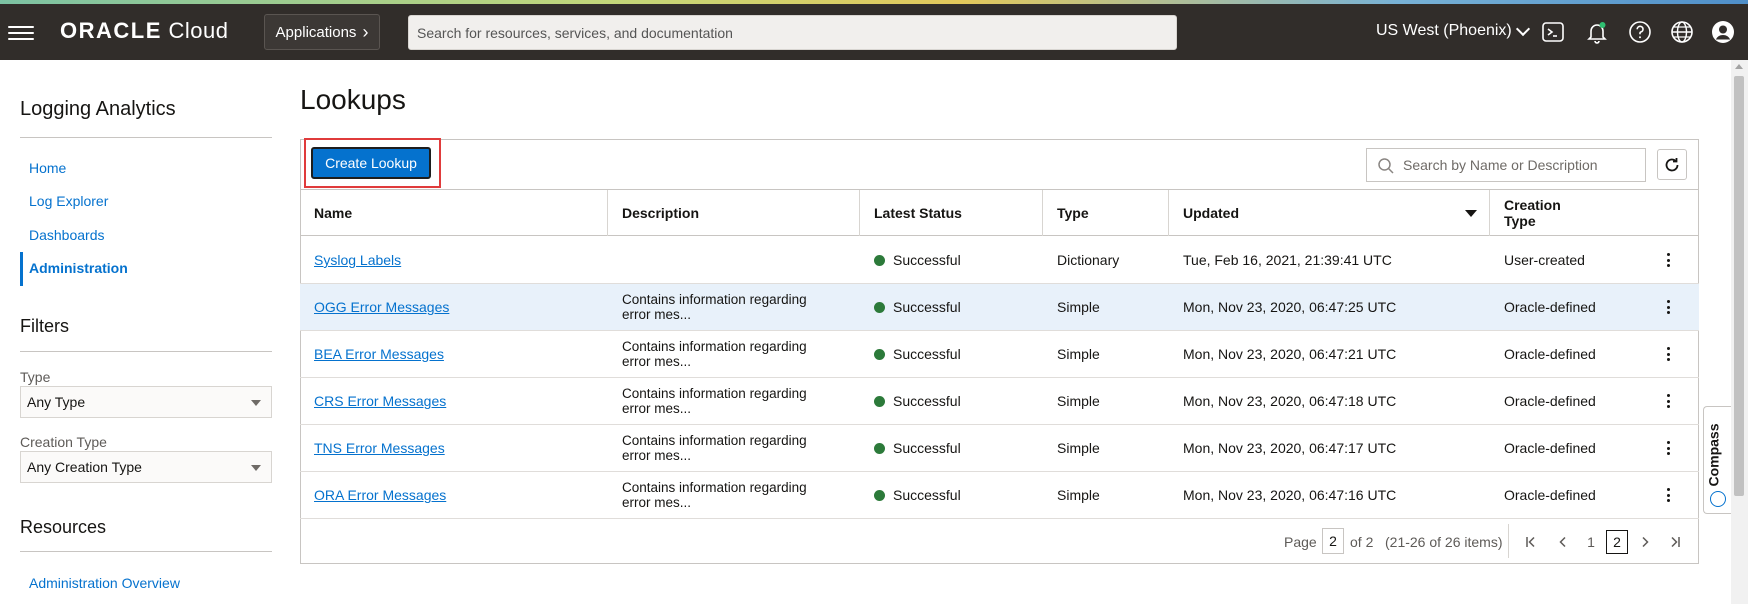 Image resolution: width=1748 pixels, height=604 pixels. I want to click on previous-page-icon, so click(1563, 542).